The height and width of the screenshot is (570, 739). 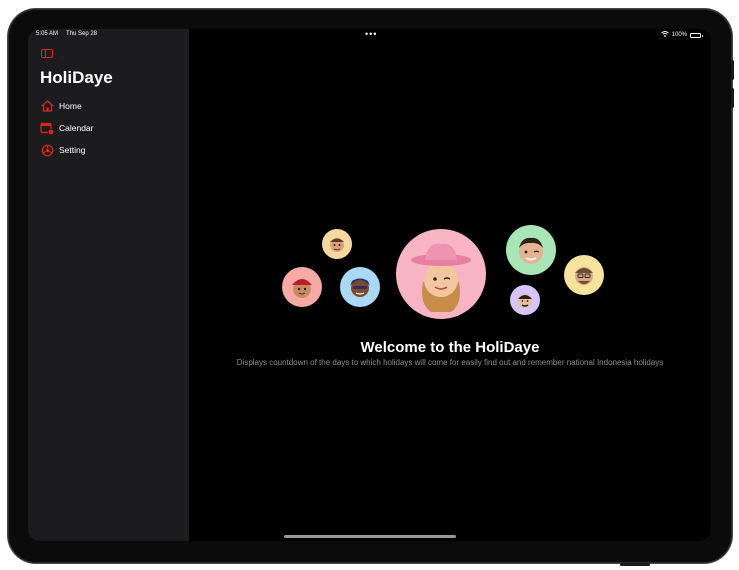 I want to click on sidebar-item-label: Calendar, so click(x=76, y=128).